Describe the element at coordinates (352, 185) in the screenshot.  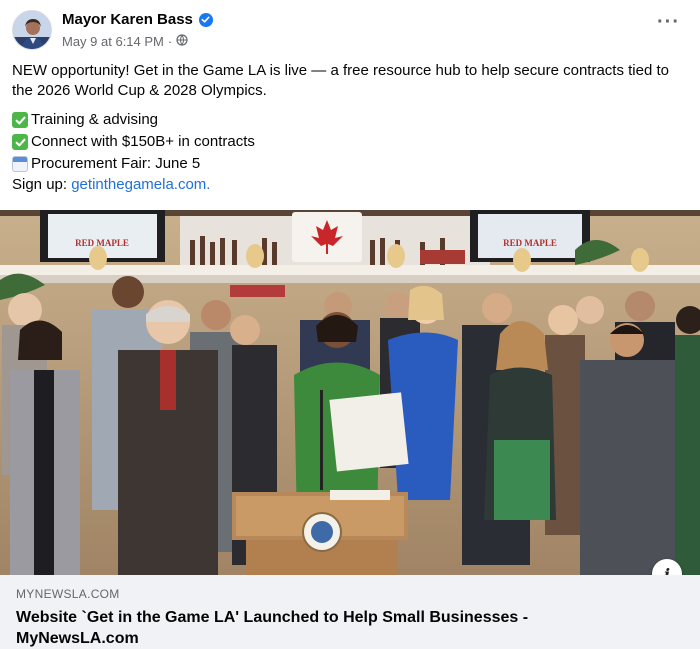
I see `signup-line: Sign up: getinthegamela.com.` at that location.